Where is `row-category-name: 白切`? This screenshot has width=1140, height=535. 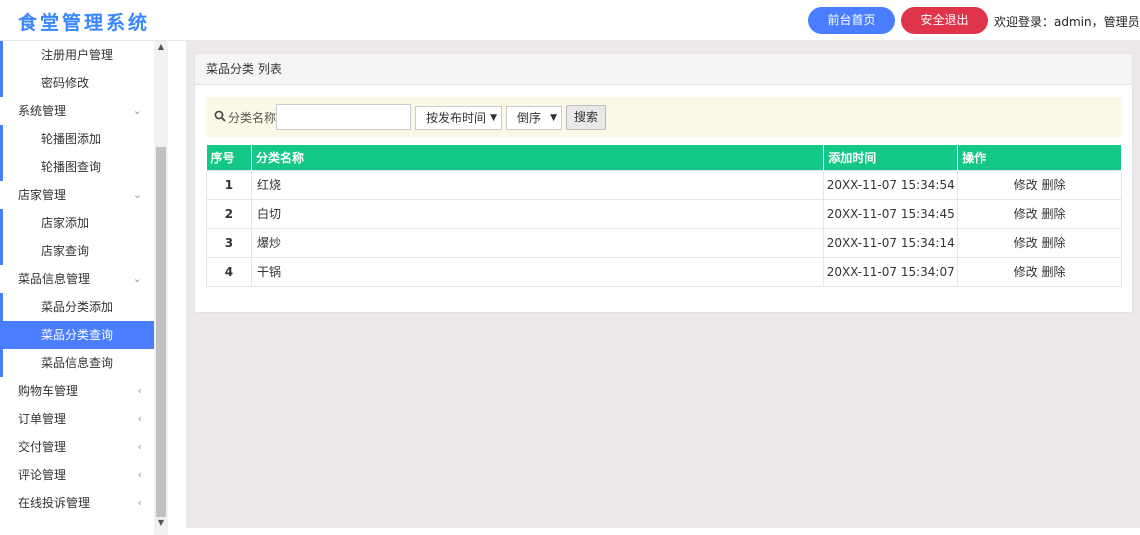 row-category-name: 白切 is located at coordinates (537, 213).